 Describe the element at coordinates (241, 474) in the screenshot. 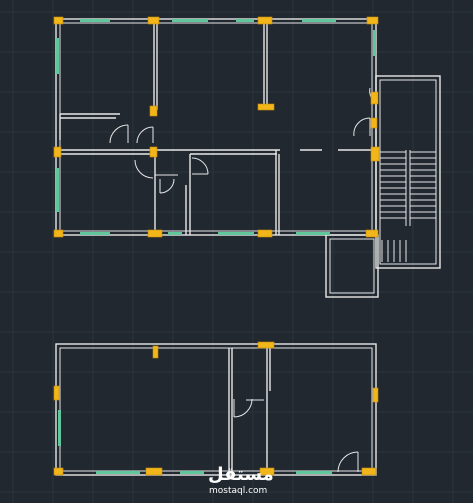

I see `watermark-brand-arabic: مستقل` at that location.